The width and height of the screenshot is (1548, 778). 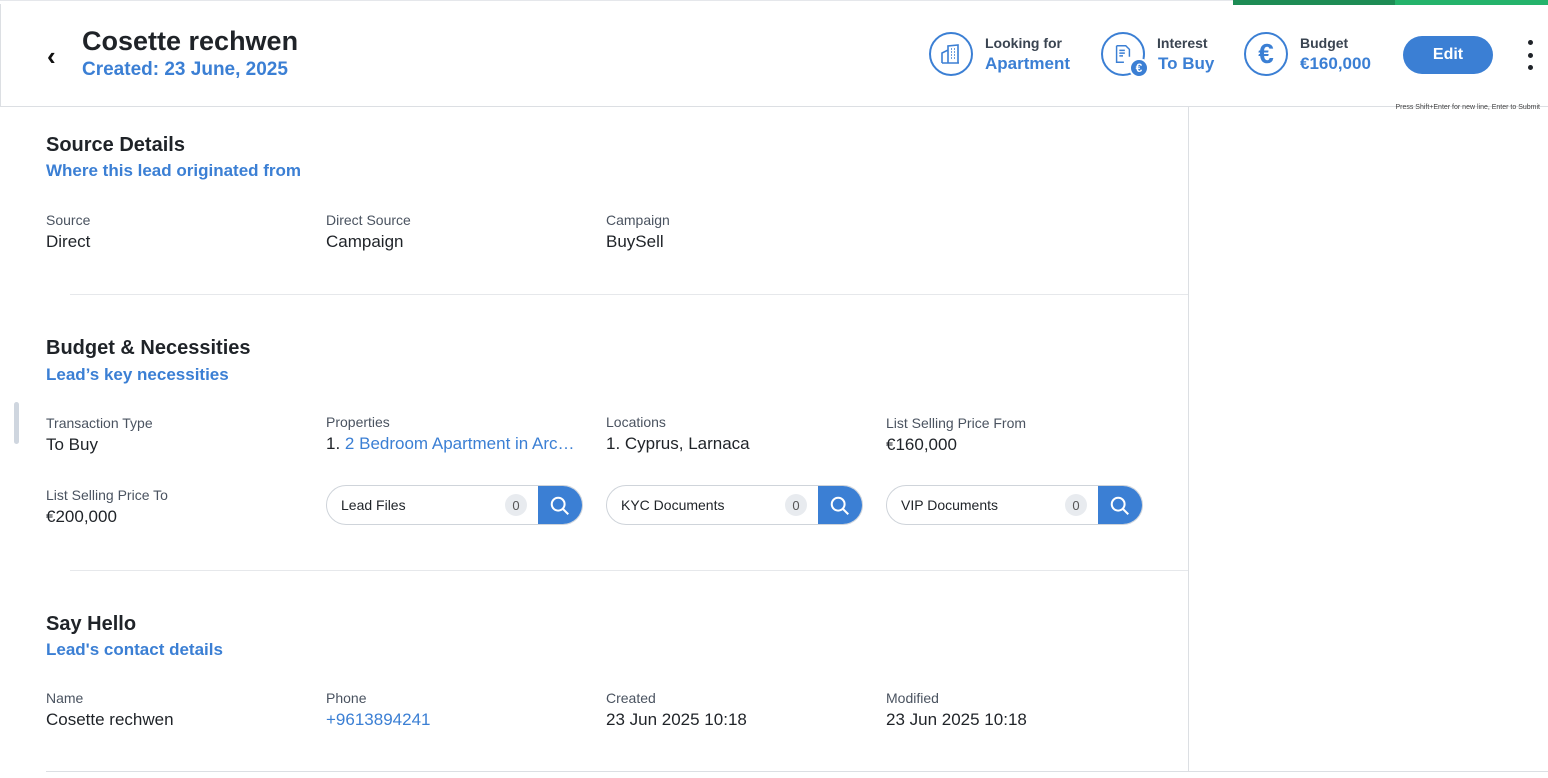 What do you see at coordinates (951, 54) in the screenshot?
I see `building-icon` at bounding box center [951, 54].